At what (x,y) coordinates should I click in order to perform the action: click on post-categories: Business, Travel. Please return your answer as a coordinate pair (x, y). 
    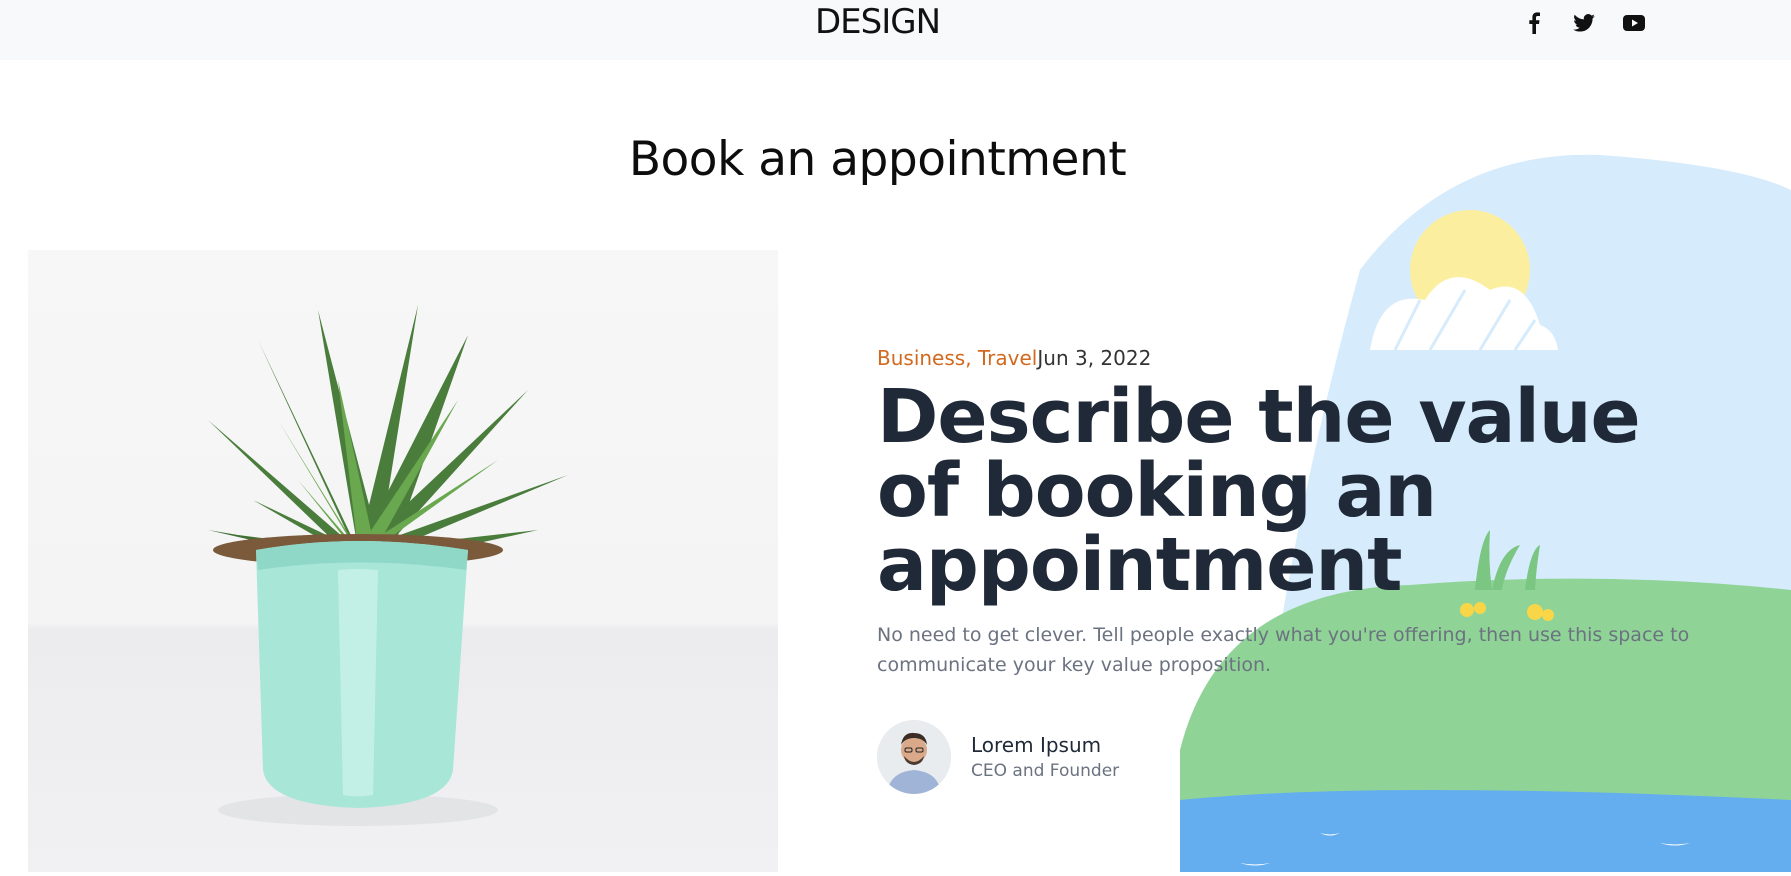
    Looking at the image, I should click on (957, 358).